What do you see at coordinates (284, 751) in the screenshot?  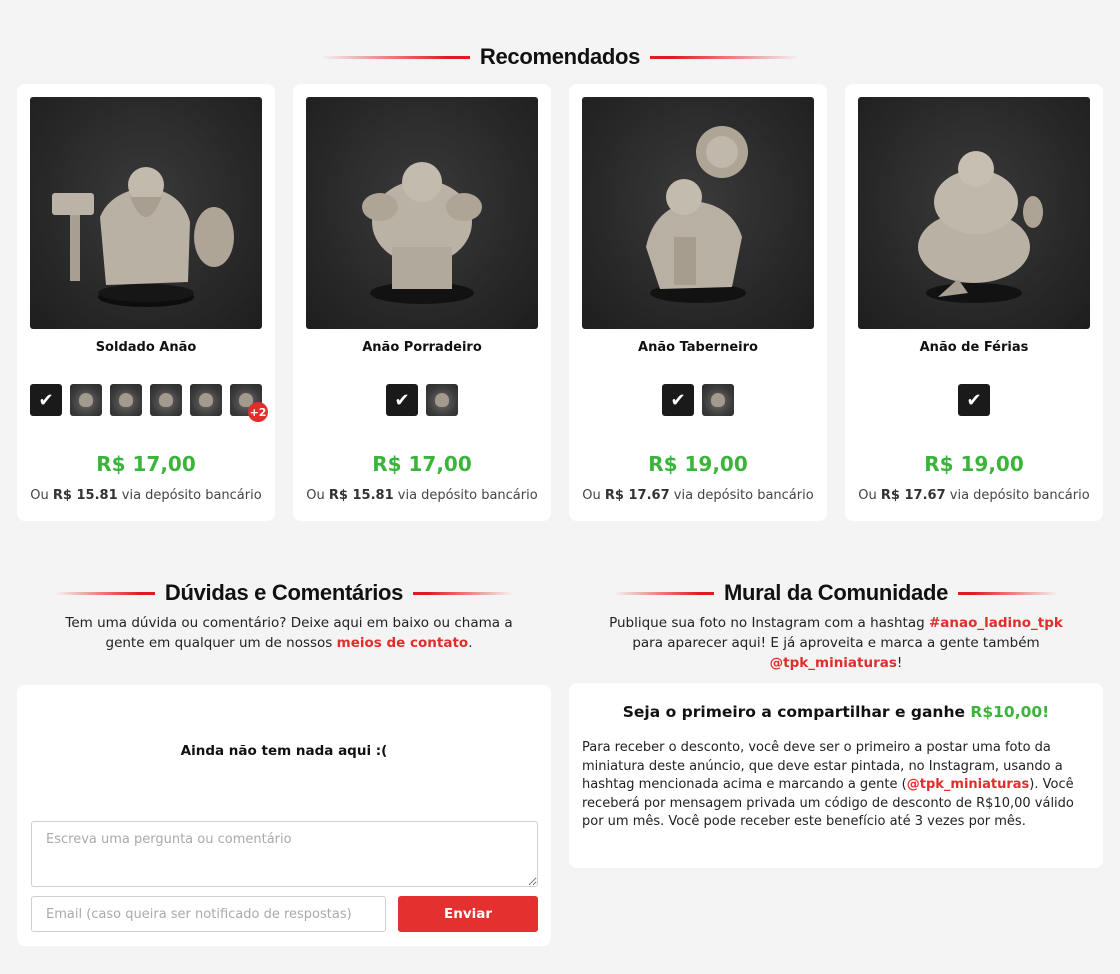 I see `empty-state-text: Ainda não tem nada aqui :(` at bounding box center [284, 751].